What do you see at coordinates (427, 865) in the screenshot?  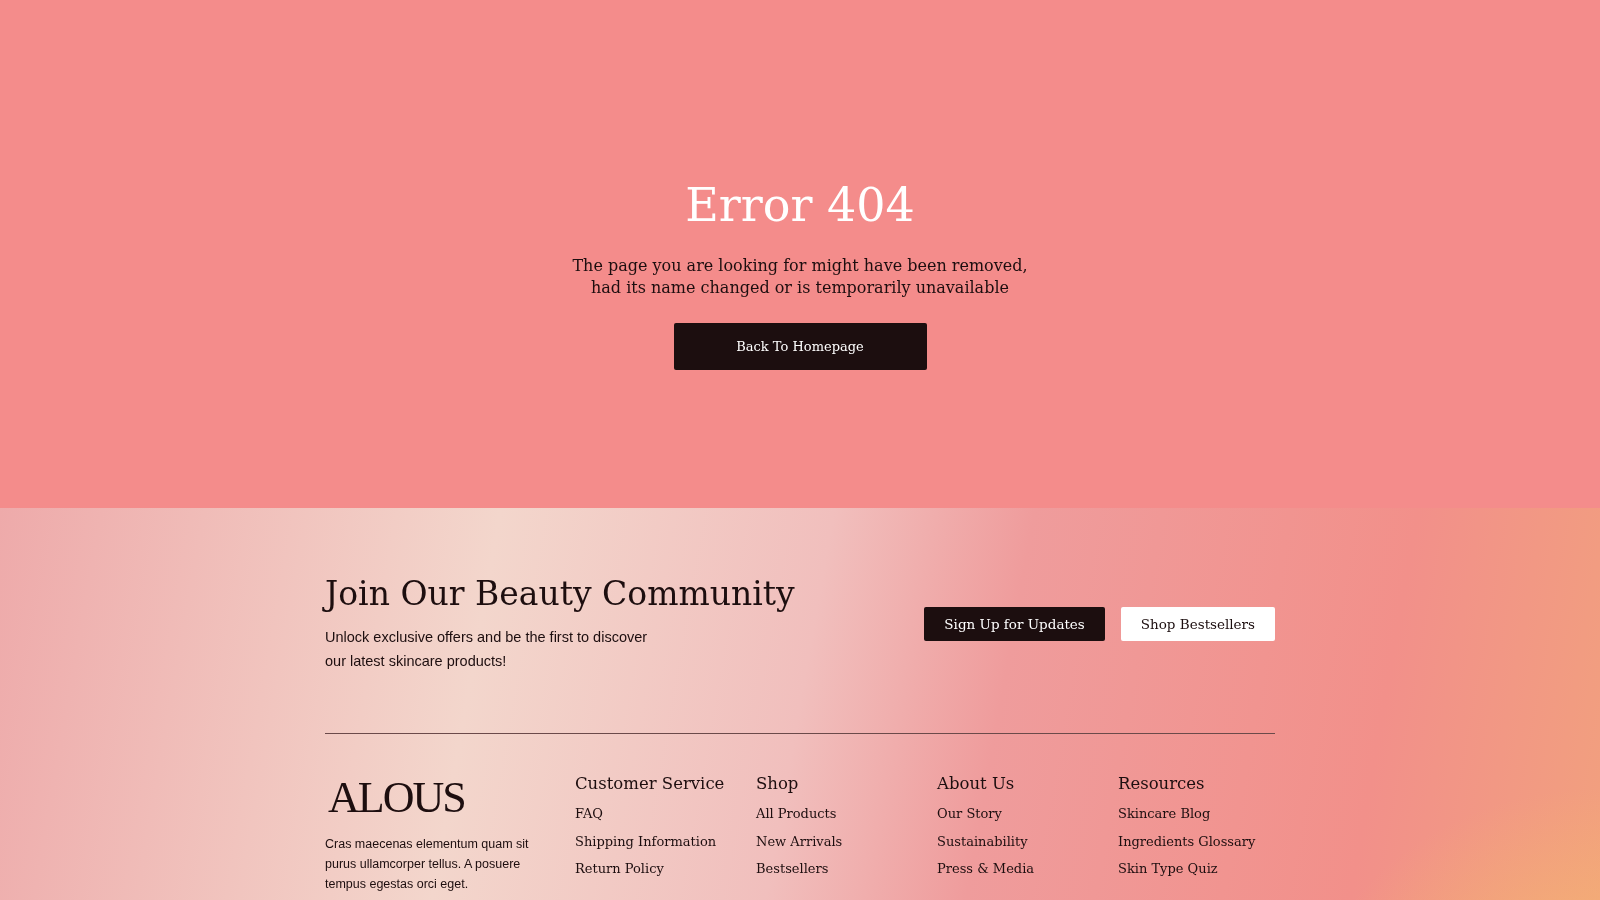 I see `about-text: Cras maecenas elementum quam sit purus ullamcorper tellus. A posuere tempus egestas orci eget.` at bounding box center [427, 865].